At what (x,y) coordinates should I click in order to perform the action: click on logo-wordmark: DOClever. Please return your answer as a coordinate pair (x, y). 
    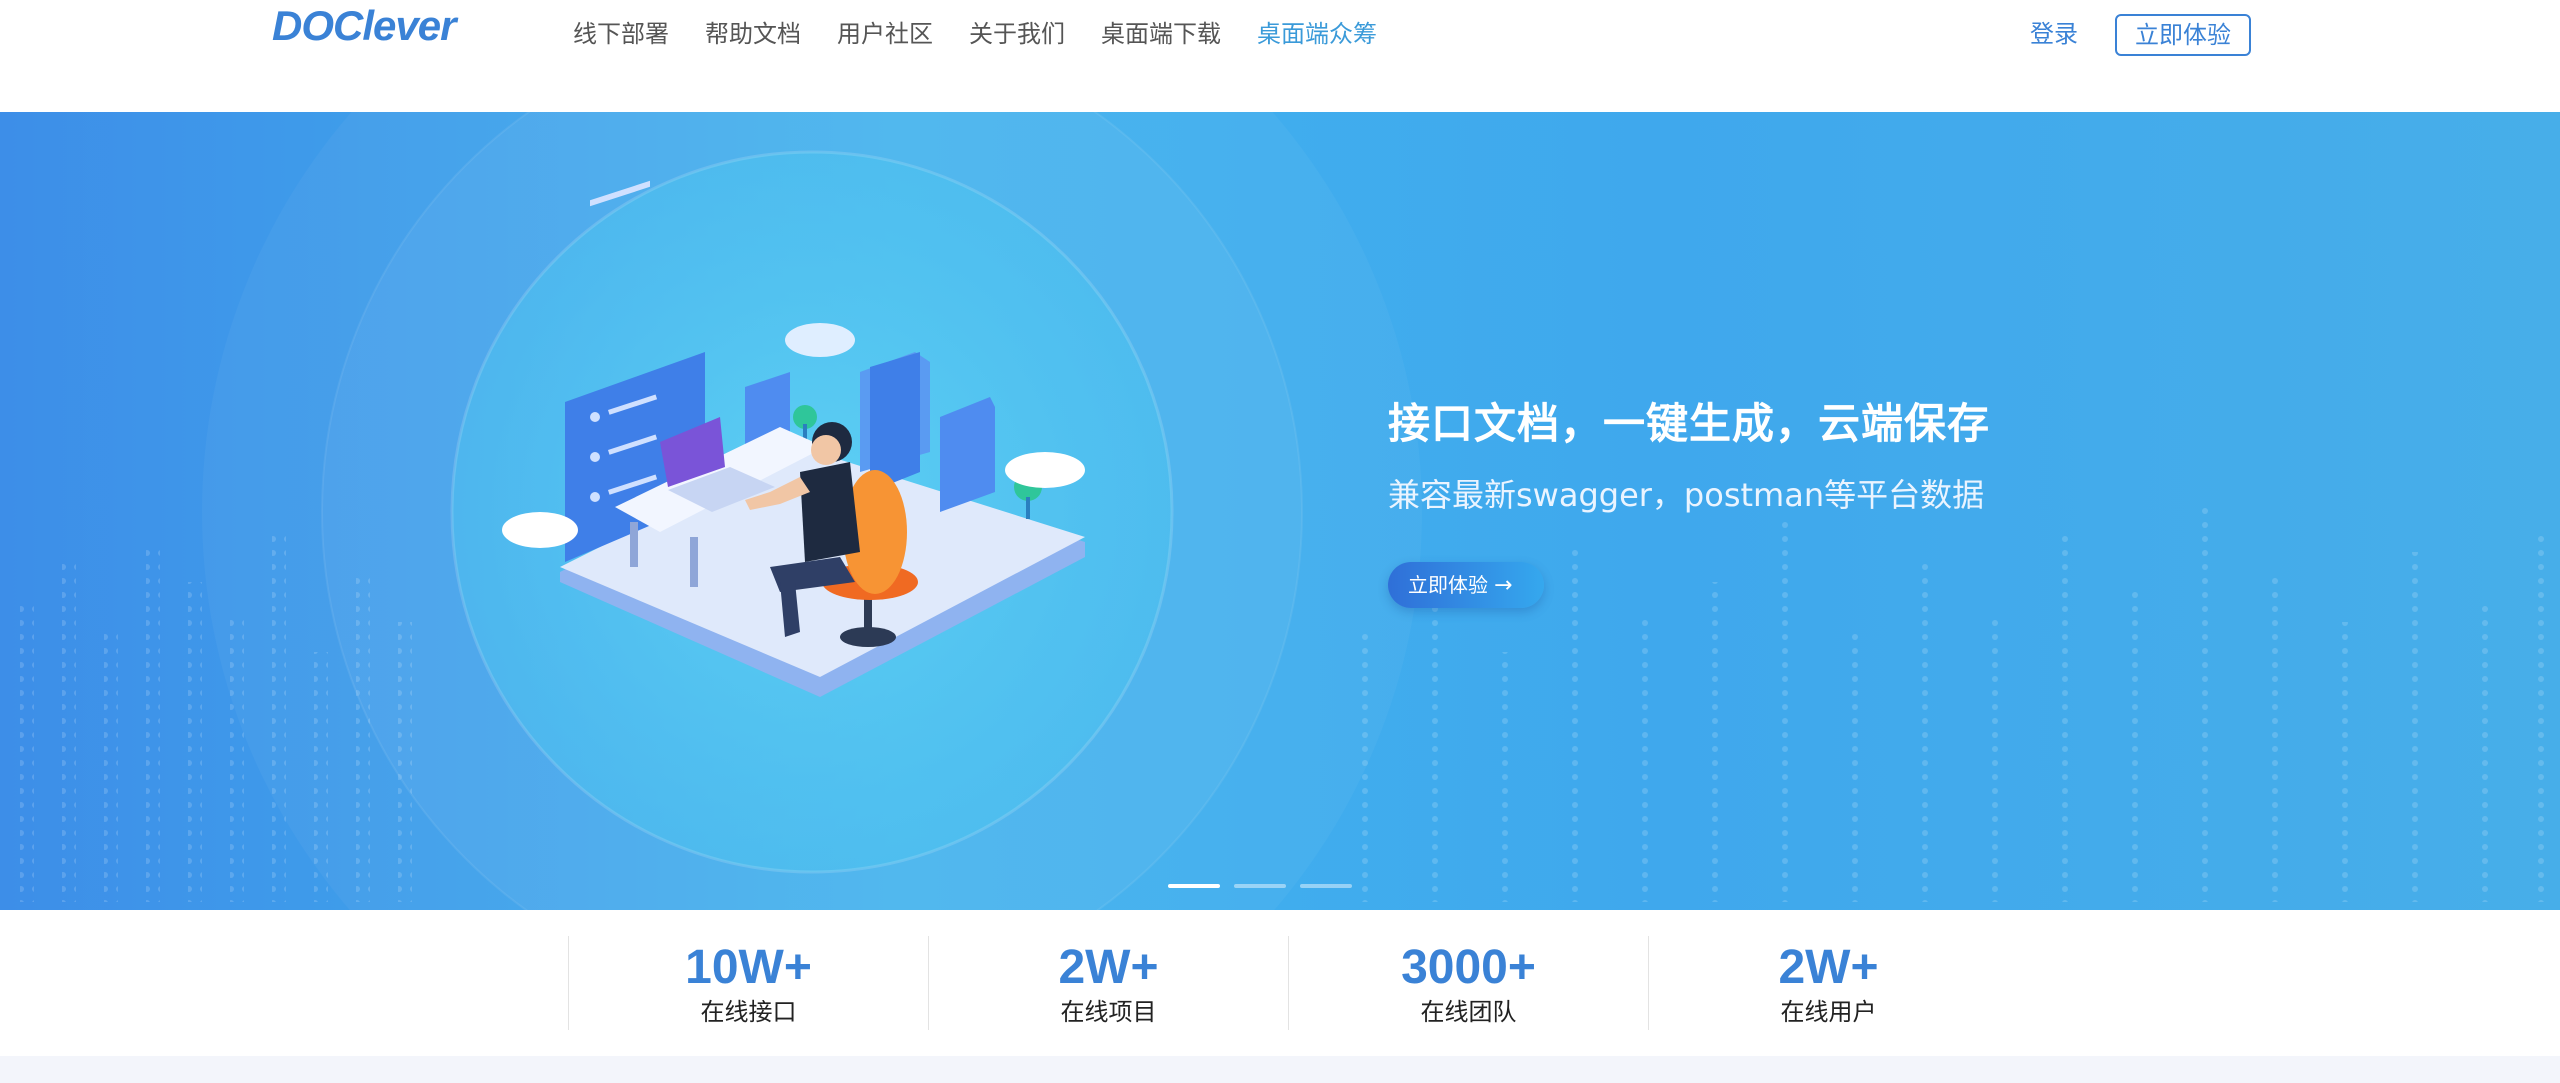
    Looking at the image, I should click on (366, 25).